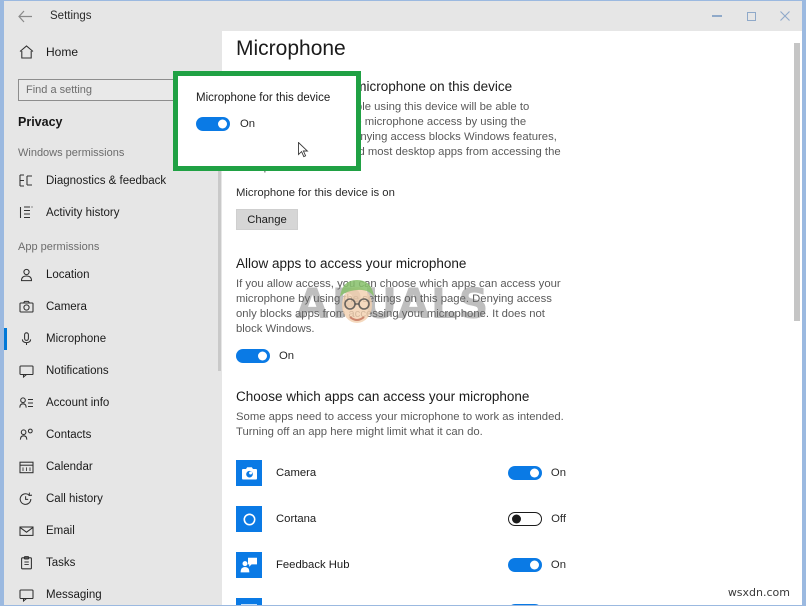  What do you see at coordinates (113, 563) in the screenshot?
I see `sidebar-item-tasks: Tasks` at bounding box center [113, 563].